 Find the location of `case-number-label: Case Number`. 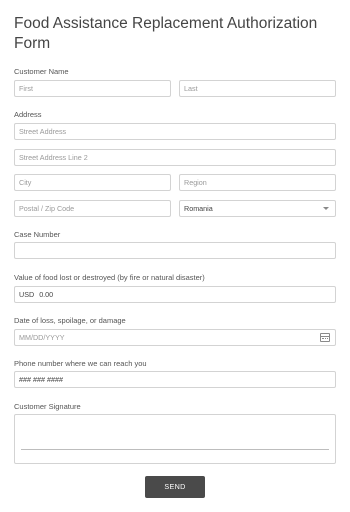

case-number-label: Case Number is located at coordinates (37, 234).